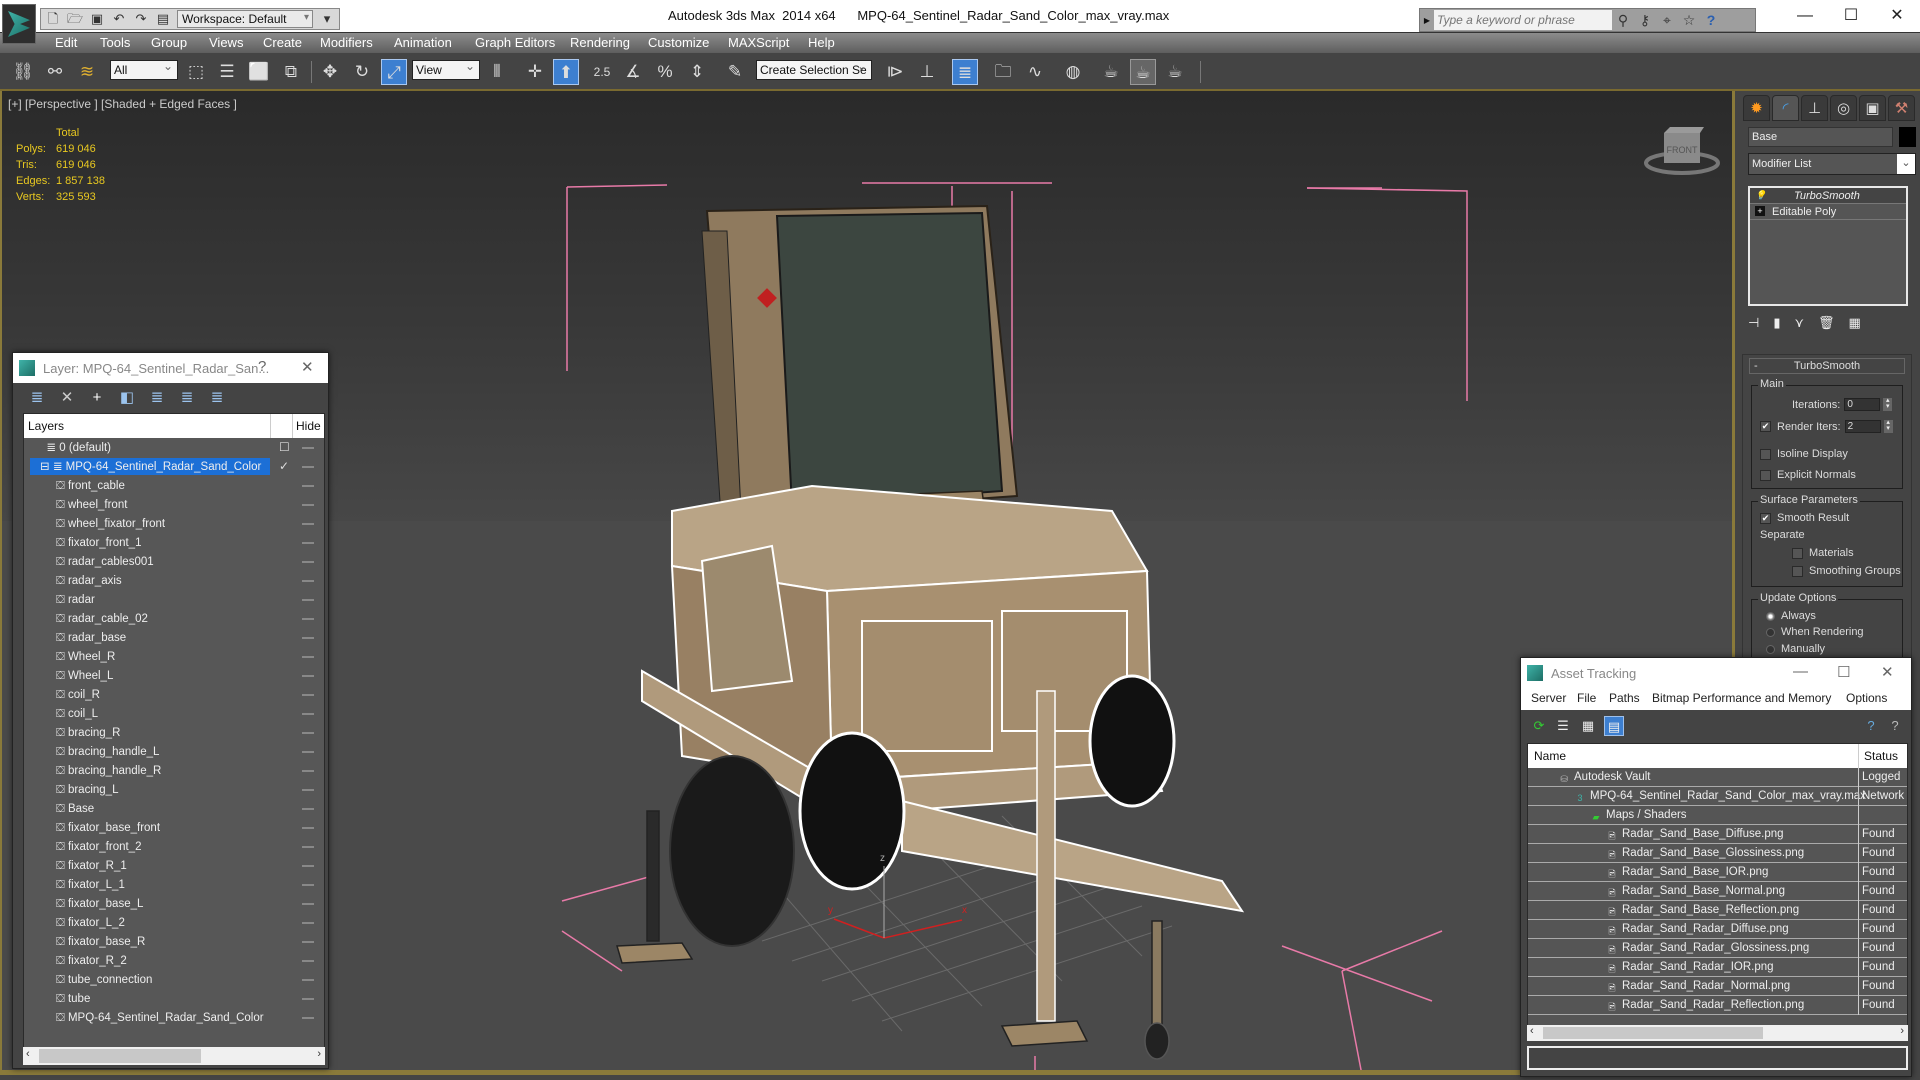 This screenshot has height=1080, width=1920. I want to click on tree-view-icon: ▦, so click(1588, 726).